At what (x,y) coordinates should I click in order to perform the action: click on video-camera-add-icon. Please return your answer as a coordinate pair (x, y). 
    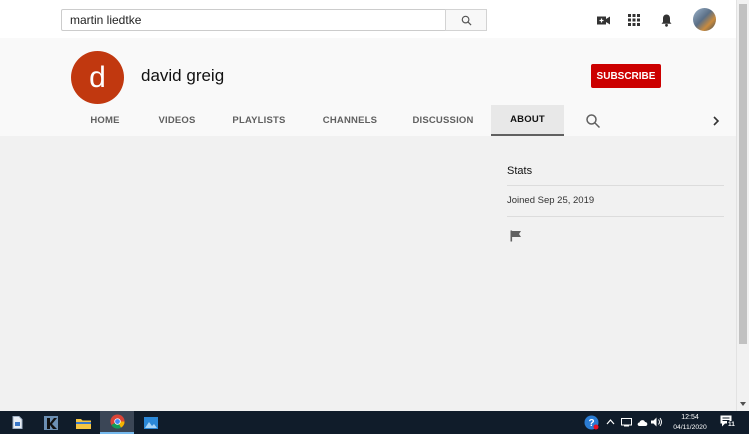
    Looking at the image, I should click on (603, 20).